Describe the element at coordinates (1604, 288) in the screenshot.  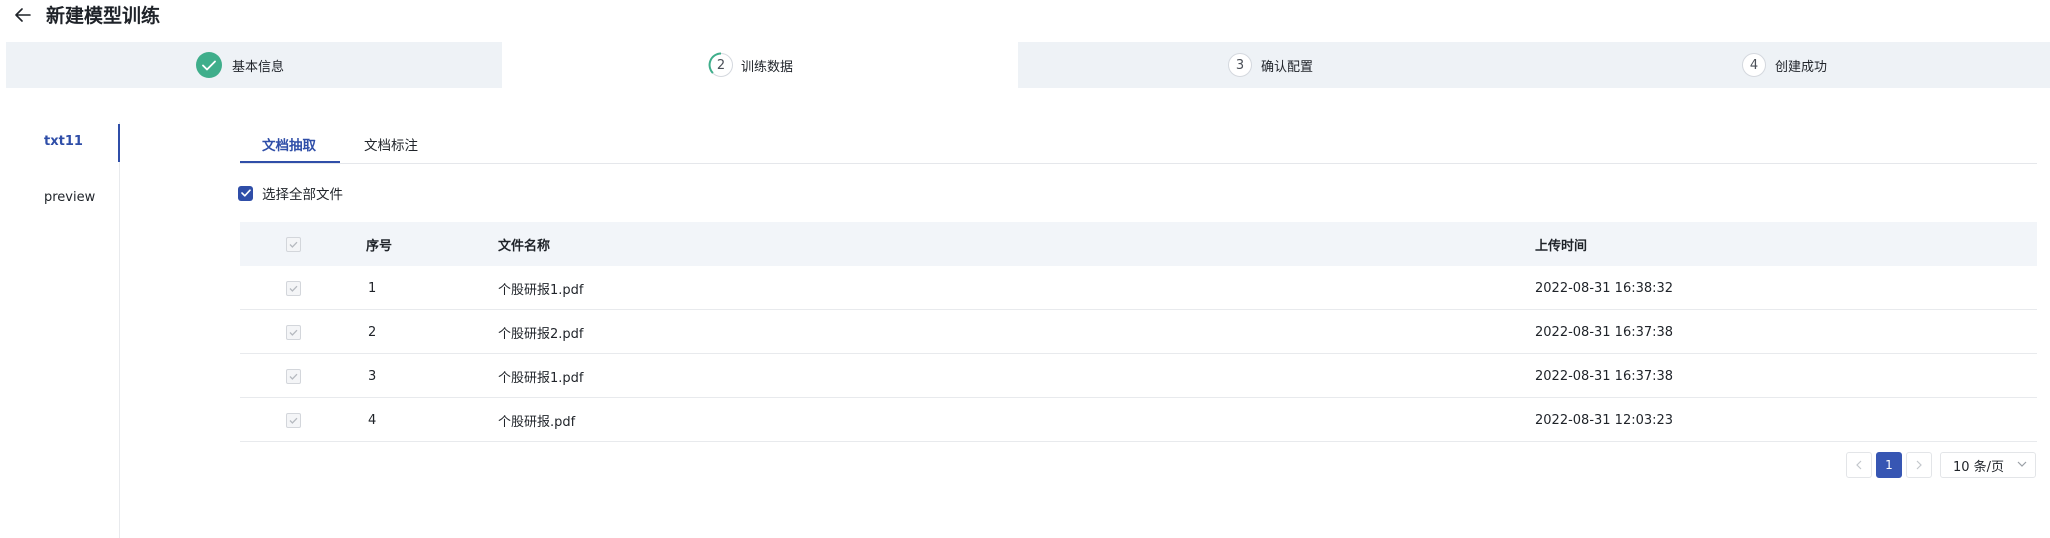
I see `row-upload-time: 2022-08-31 16:38:32` at that location.